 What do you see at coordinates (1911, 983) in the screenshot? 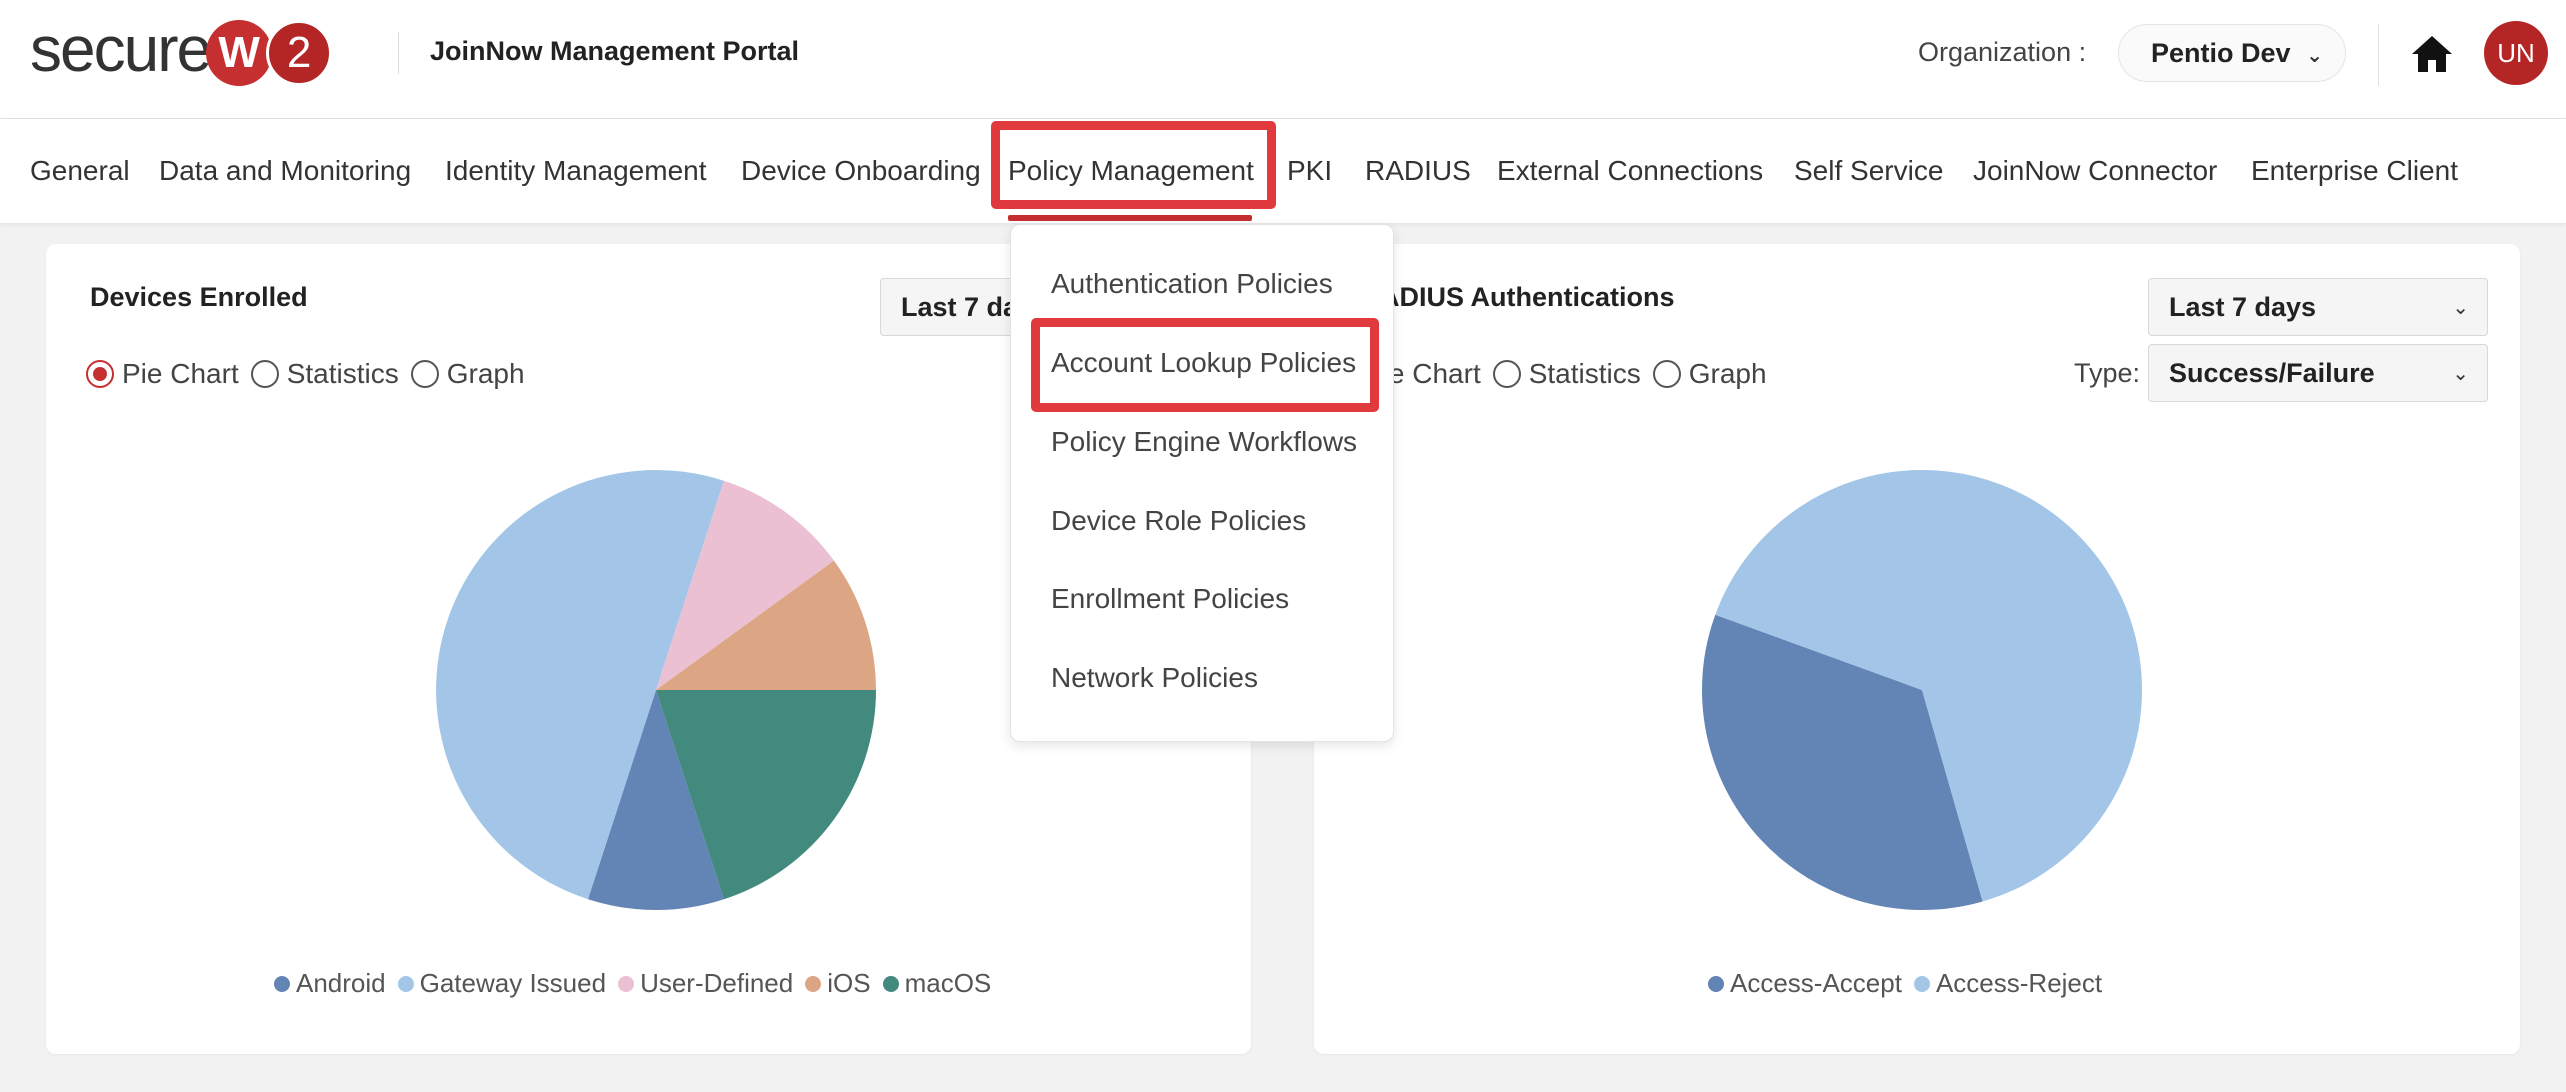
I see `radius-legend: Access-Accept Access-Reject` at bounding box center [1911, 983].